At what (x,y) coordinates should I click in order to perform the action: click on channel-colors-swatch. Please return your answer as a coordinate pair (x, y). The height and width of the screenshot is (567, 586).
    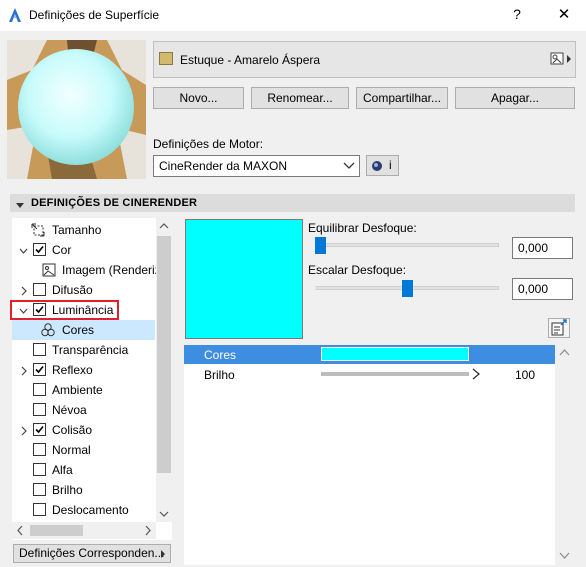
    Looking at the image, I should click on (395, 354).